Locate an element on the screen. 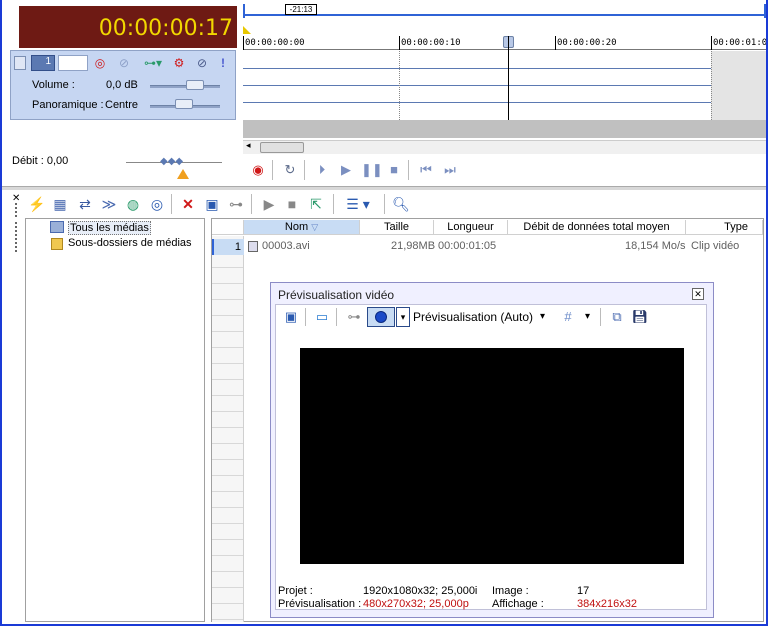  volume-slider-track is located at coordinates (185, 86).